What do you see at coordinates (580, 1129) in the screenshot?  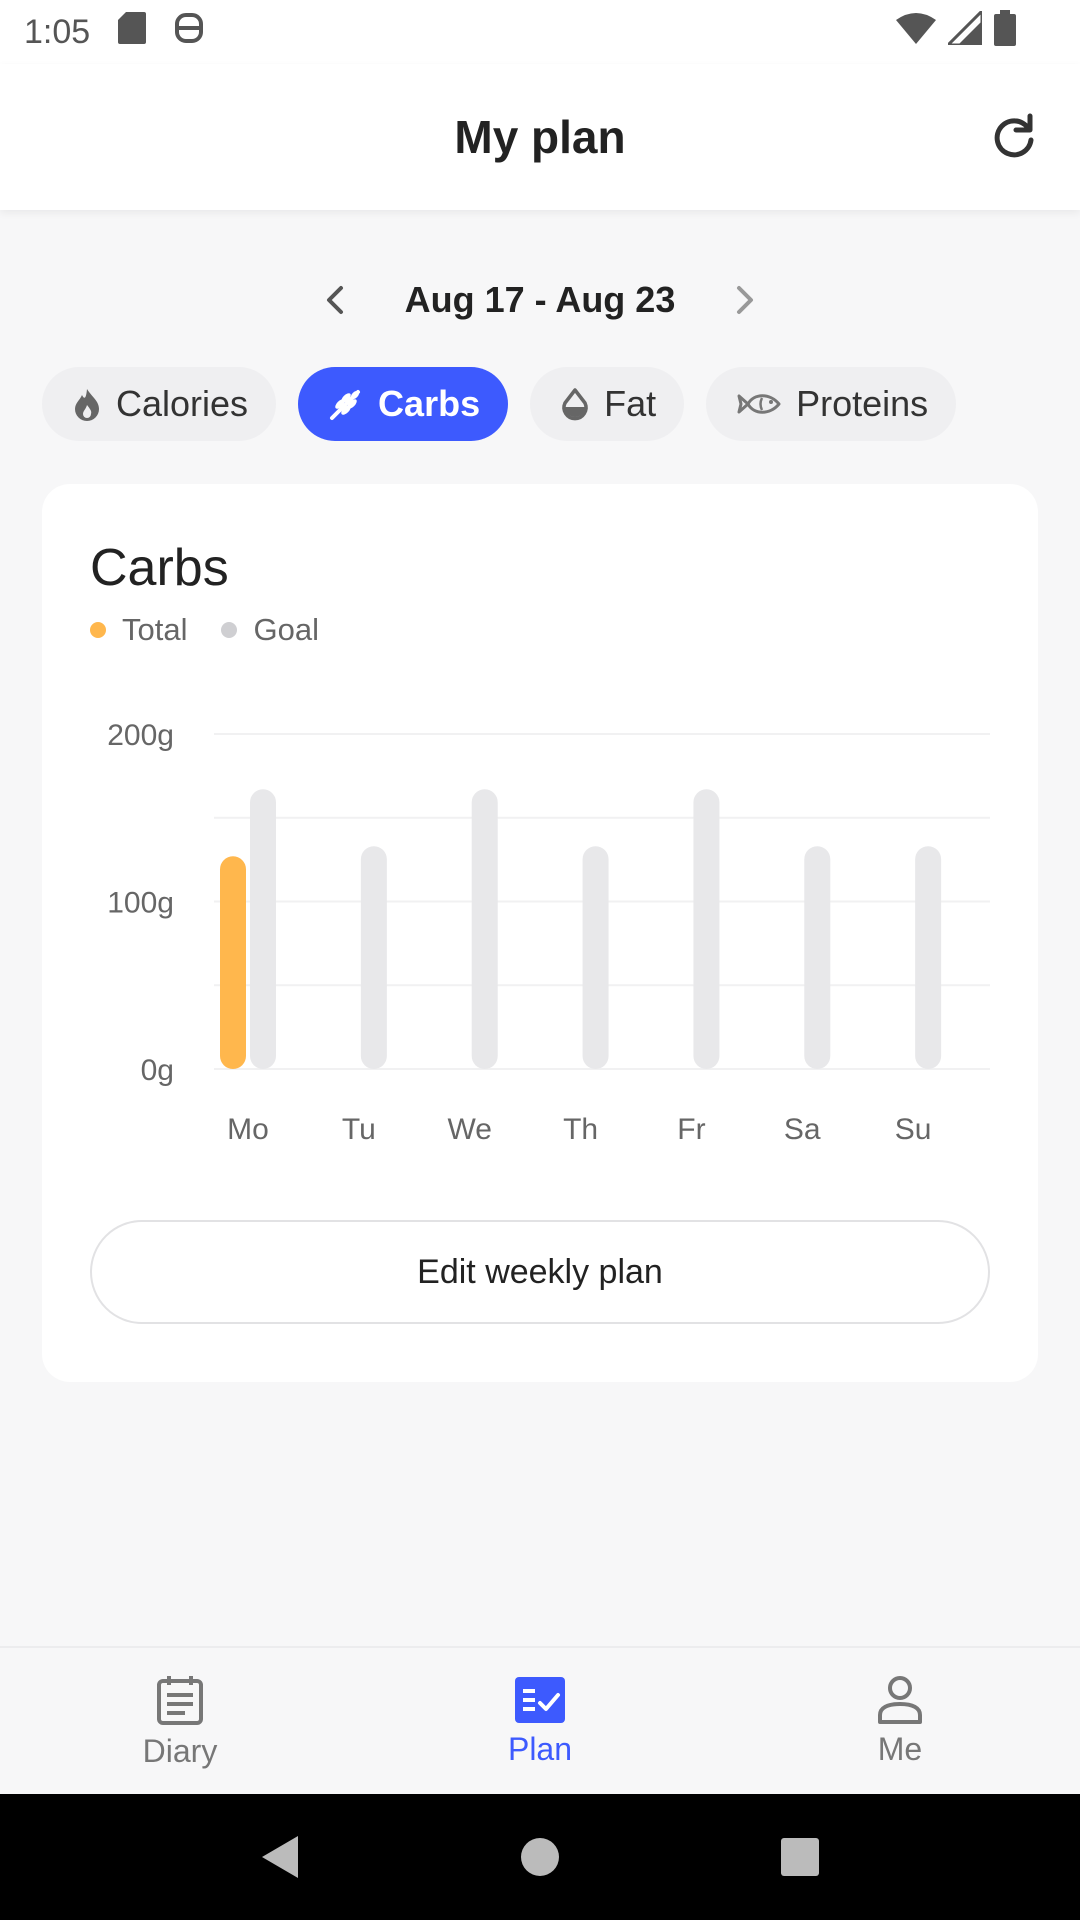 I see `x-tick-label: Th` at bounding box center [580, 1129].